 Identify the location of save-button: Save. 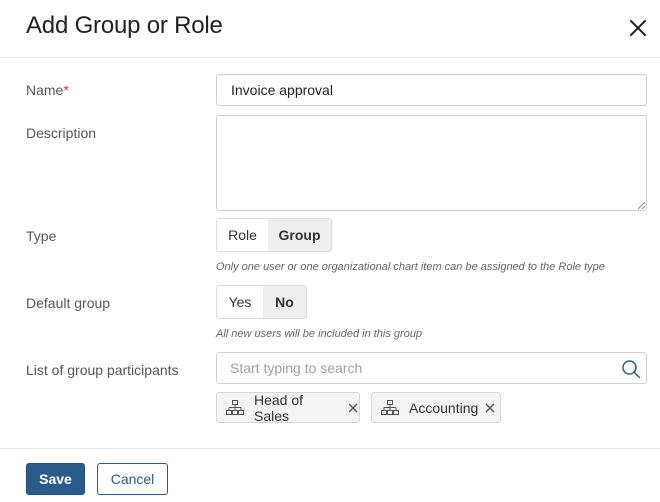
(55, 479).